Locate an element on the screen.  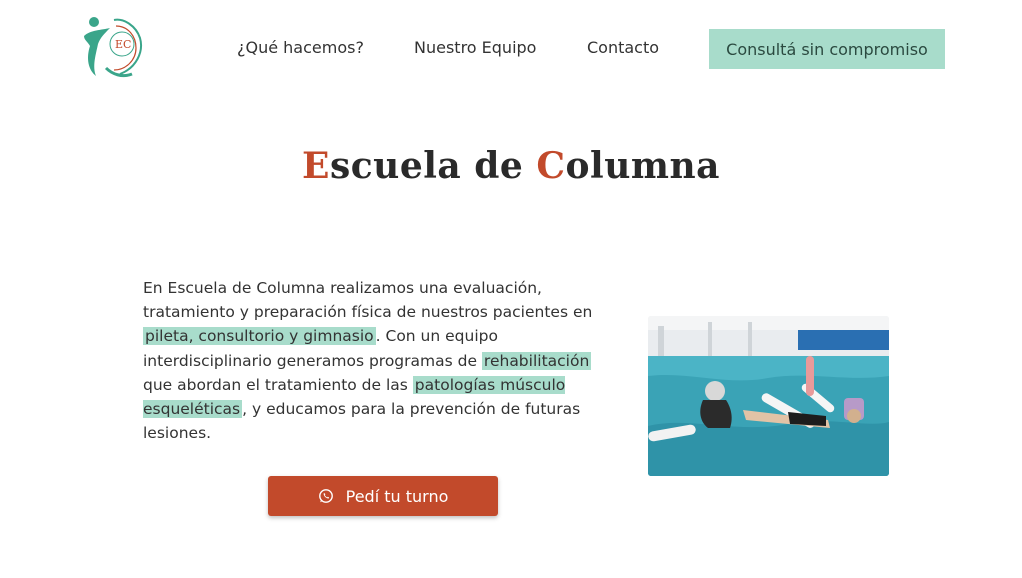
consult-button-label: Consultá sin compromiso is located at coordinates (827, 49).